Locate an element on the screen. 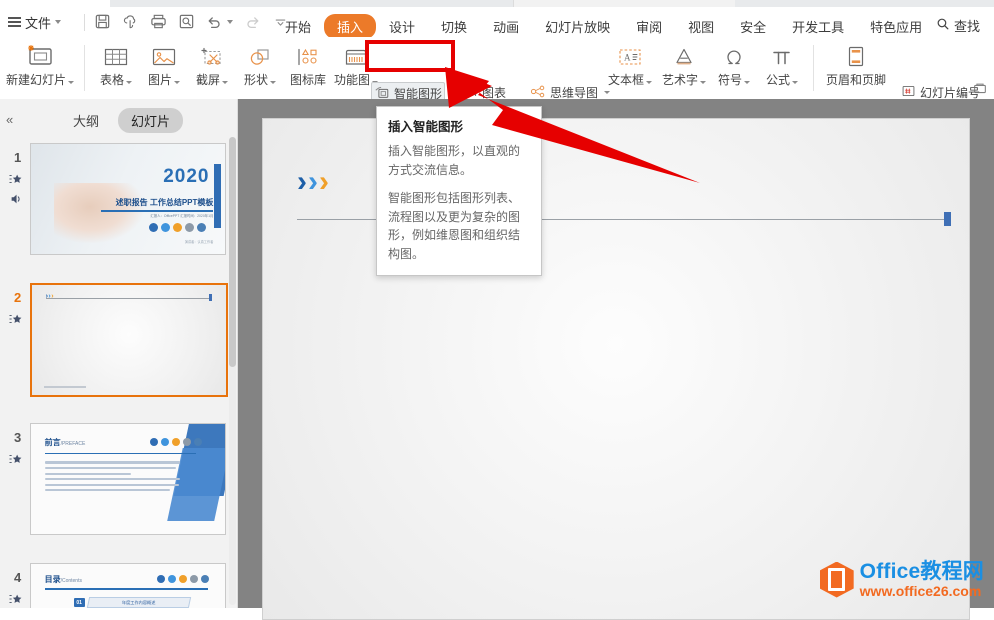 The width and height of the screenshot is (994, 620). file-menu-button: 文件 is located at coordinates (35, 22).